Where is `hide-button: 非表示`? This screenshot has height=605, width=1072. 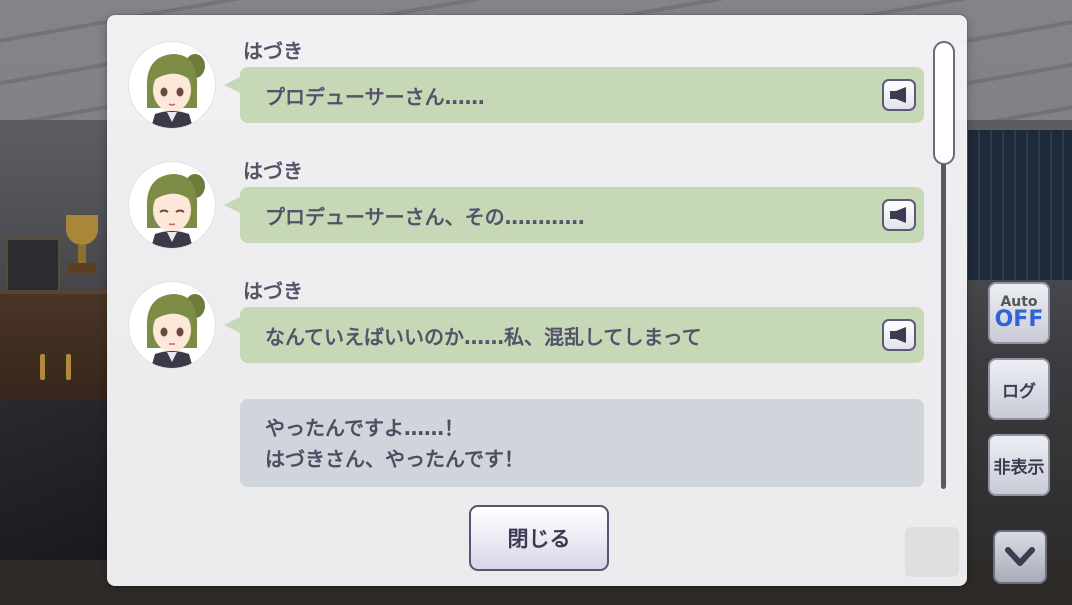
hide-button: 非表示 is located at coordinates (1019, 465).